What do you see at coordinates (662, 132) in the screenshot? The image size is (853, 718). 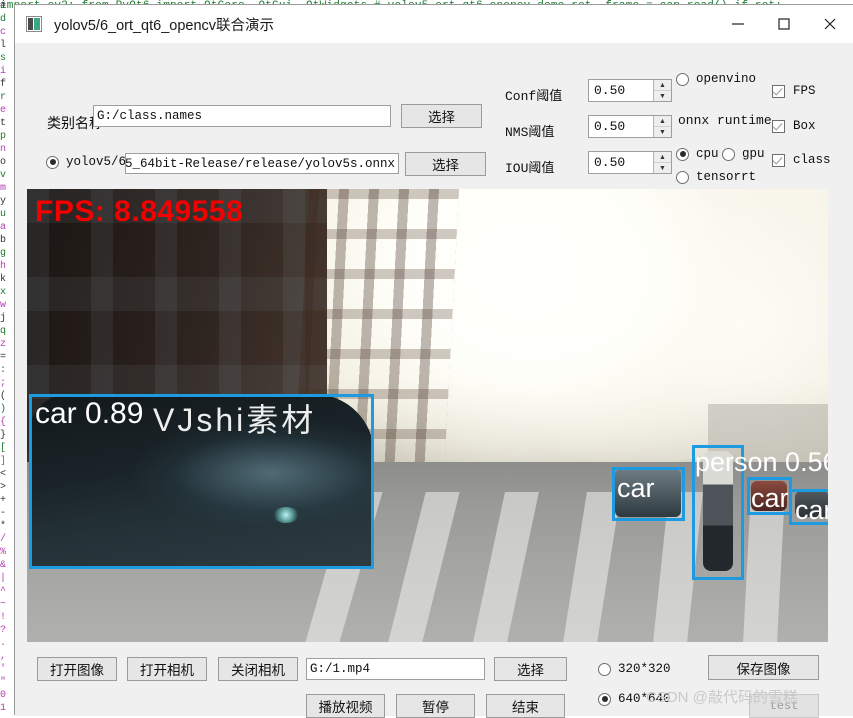 I see `nms-spin-down-icon: ▼` at bounding box center [662, 132].